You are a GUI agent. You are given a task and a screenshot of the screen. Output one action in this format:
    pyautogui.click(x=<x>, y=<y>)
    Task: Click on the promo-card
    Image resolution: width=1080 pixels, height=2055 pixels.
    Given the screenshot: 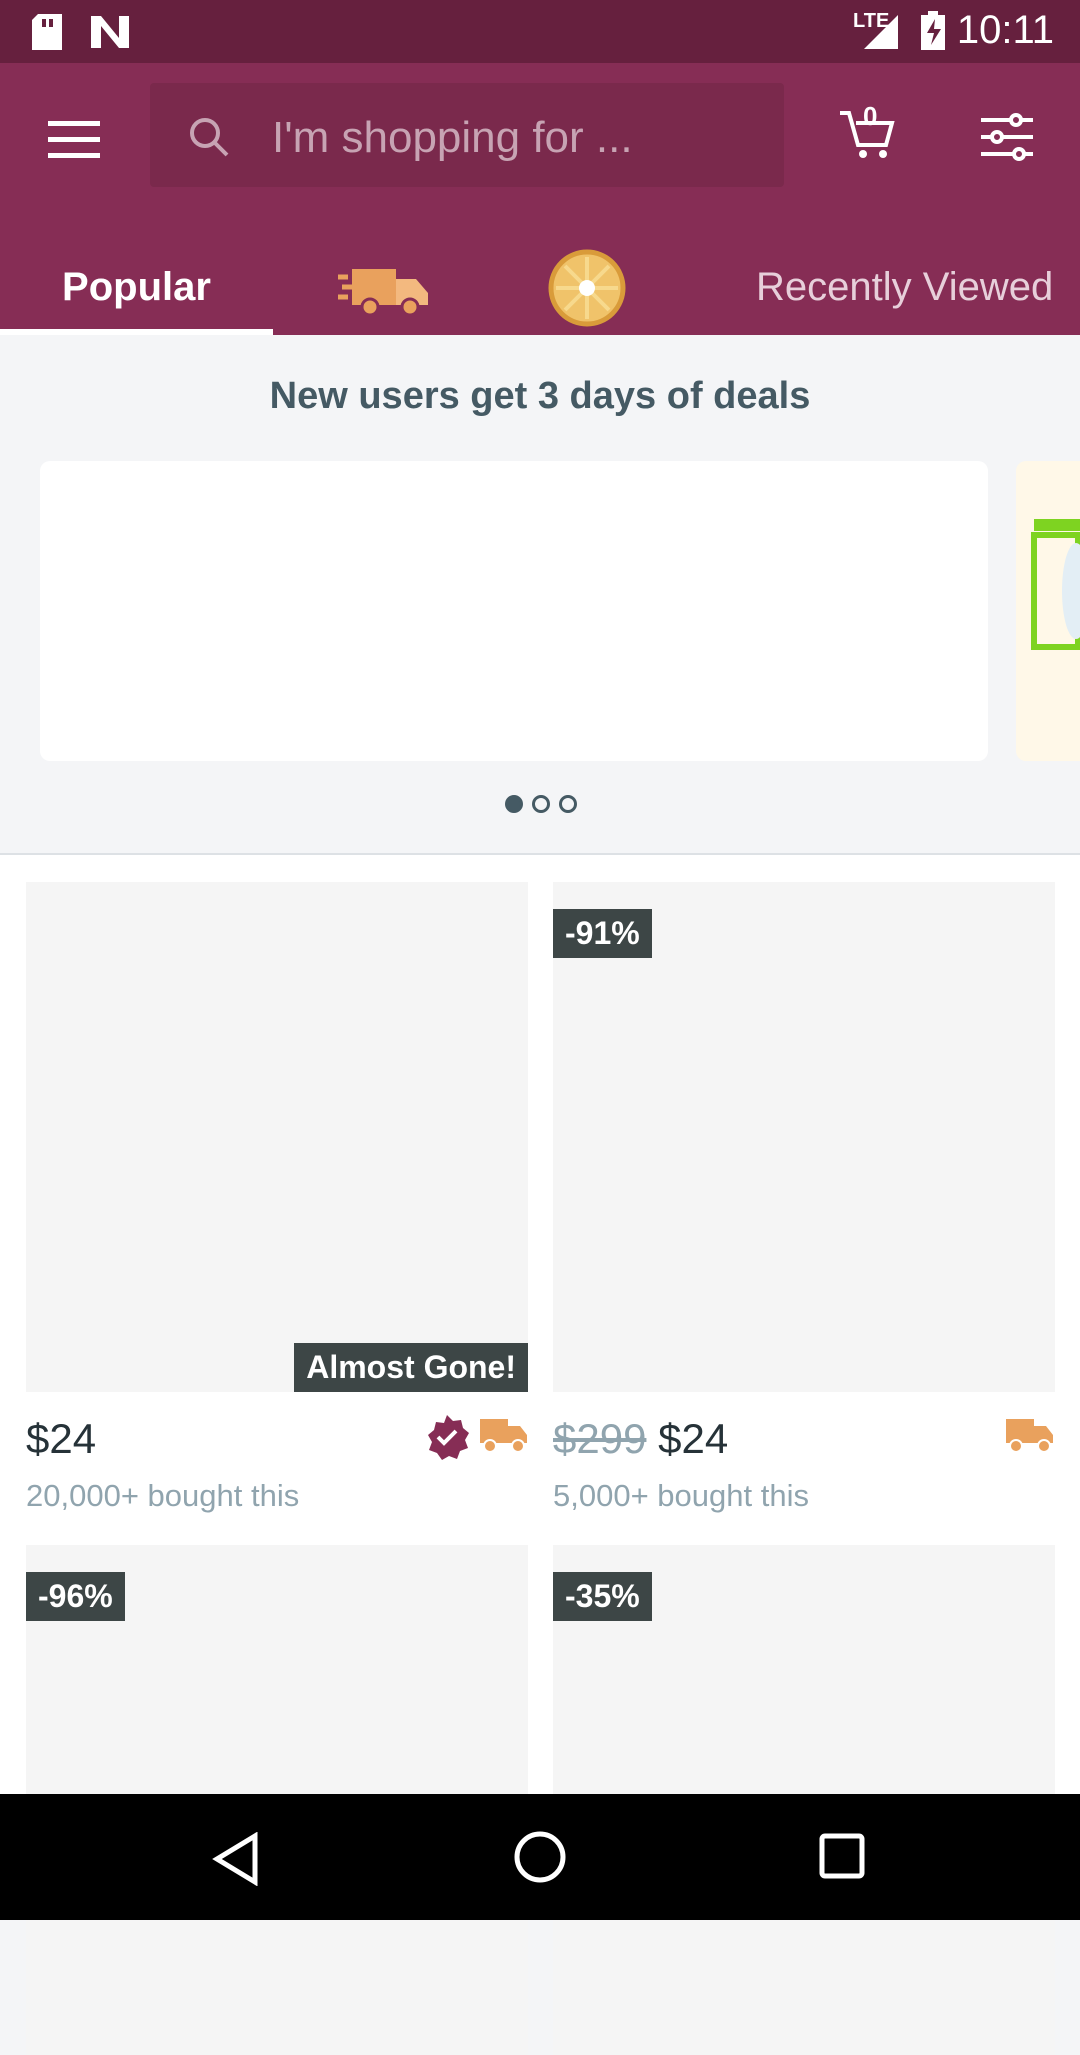 What is the action you would take?
    pyautogui.click(x=514, y=611)
    